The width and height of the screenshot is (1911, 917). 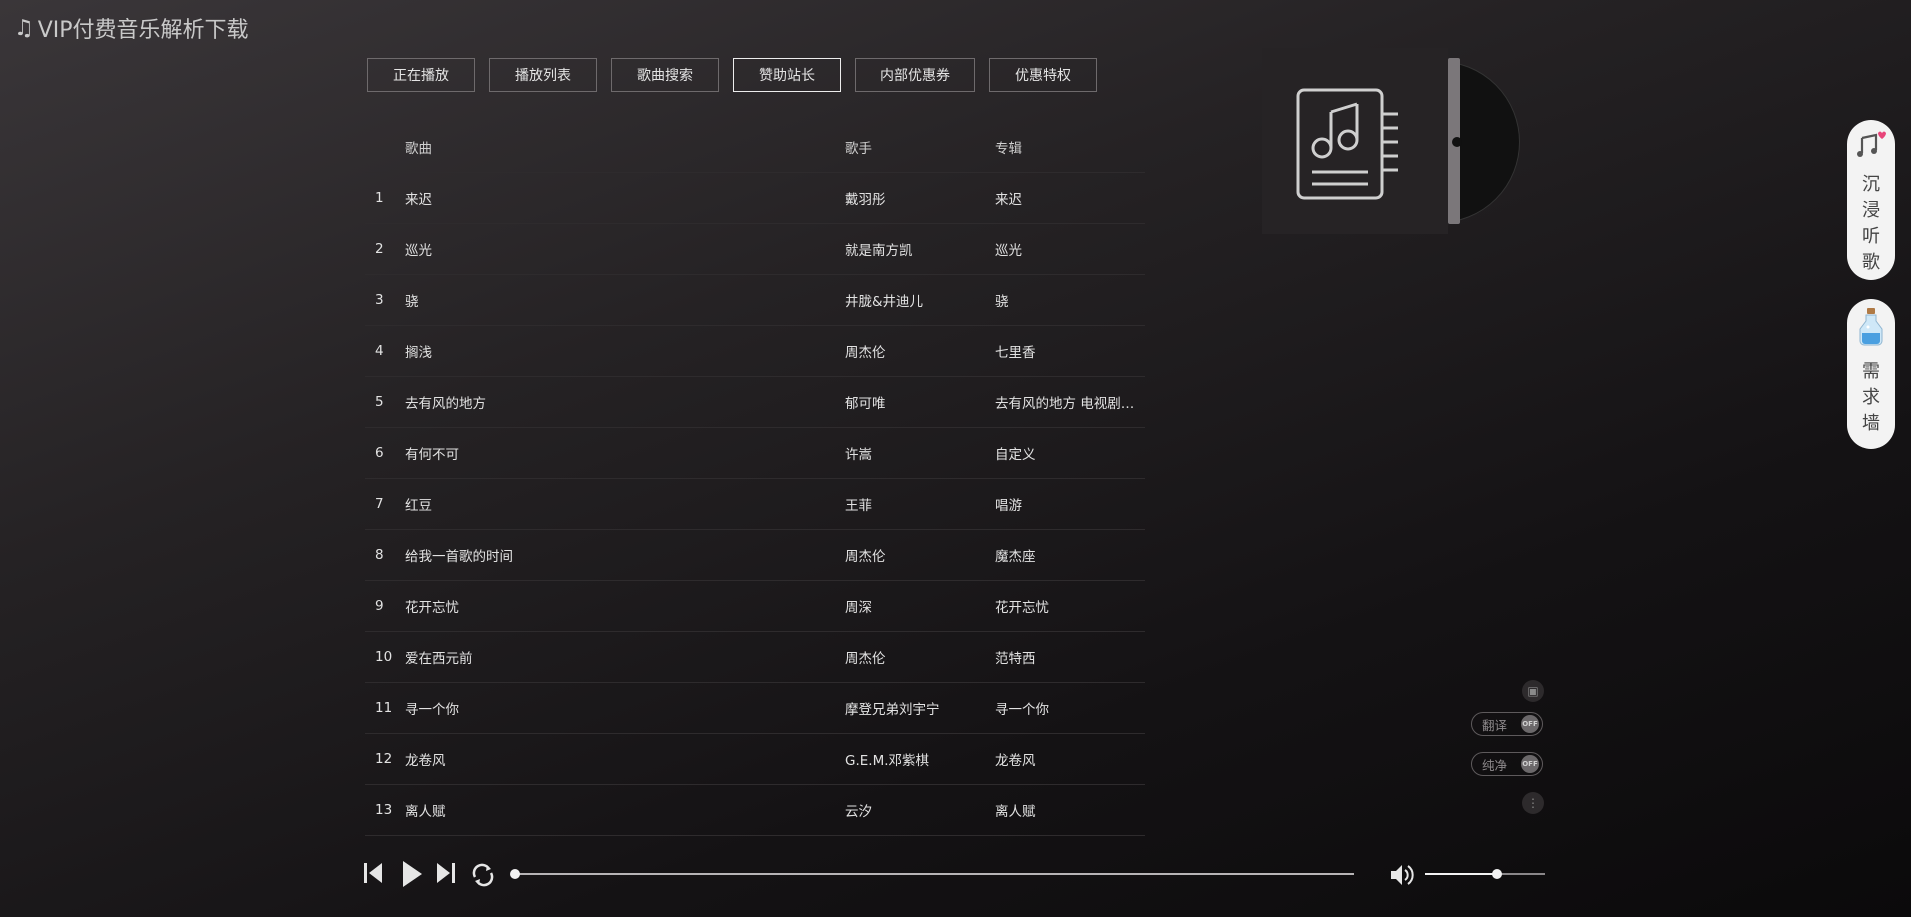 What do you see at coordinates (865, 404) in the screenshot?
I see `song-artist: 郁可唯` at bounding box center [865, 404].